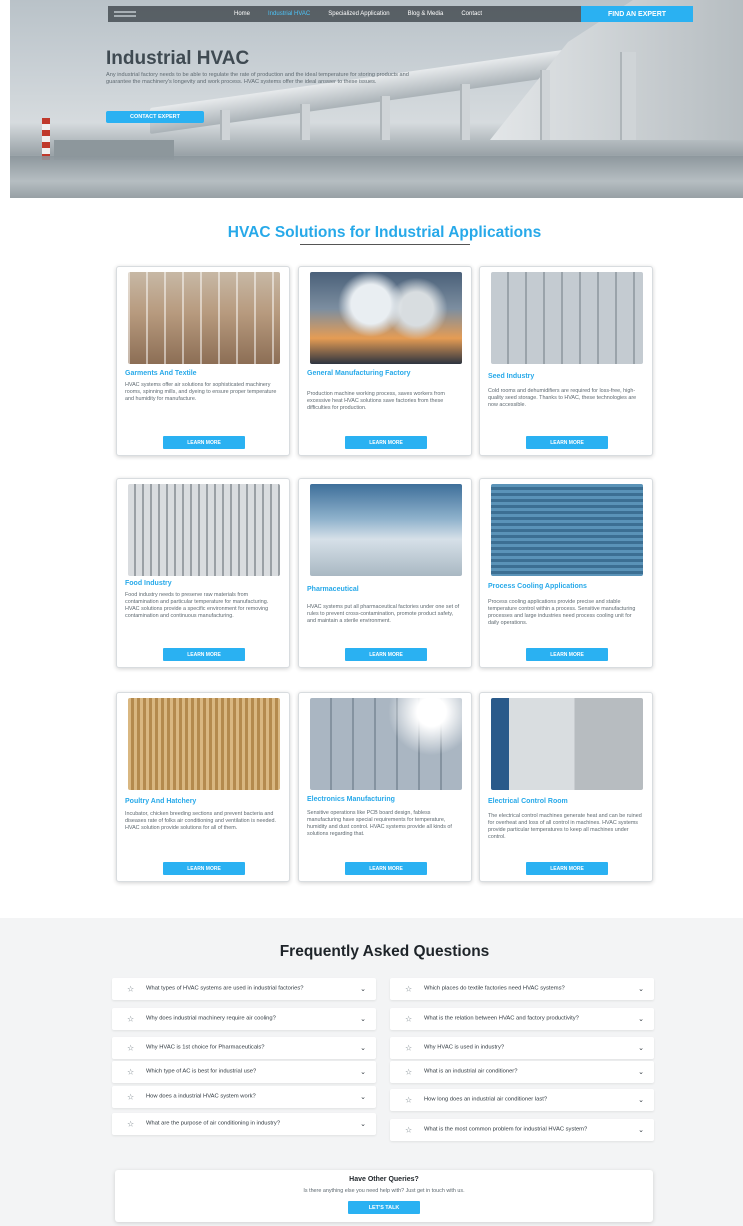  Describe the element at coordinates (46, 139) in the screenshot. I see `chimney-graphic` at that location.